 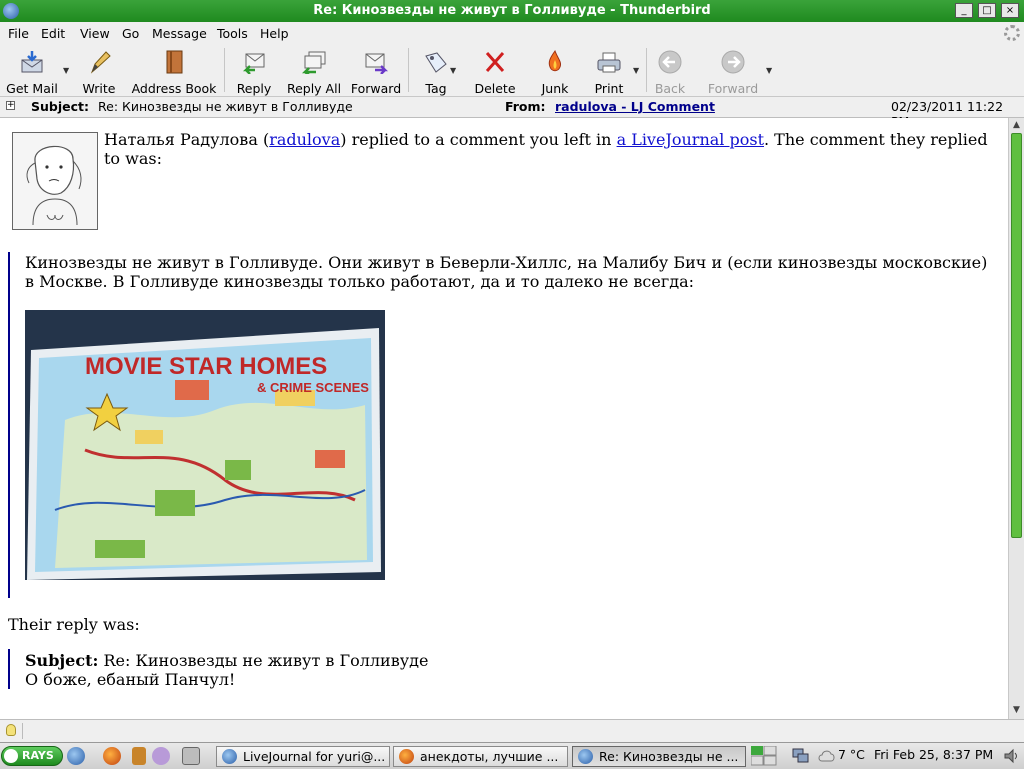 I want to click on junk-flame-icon, so click(x=554, y=61).